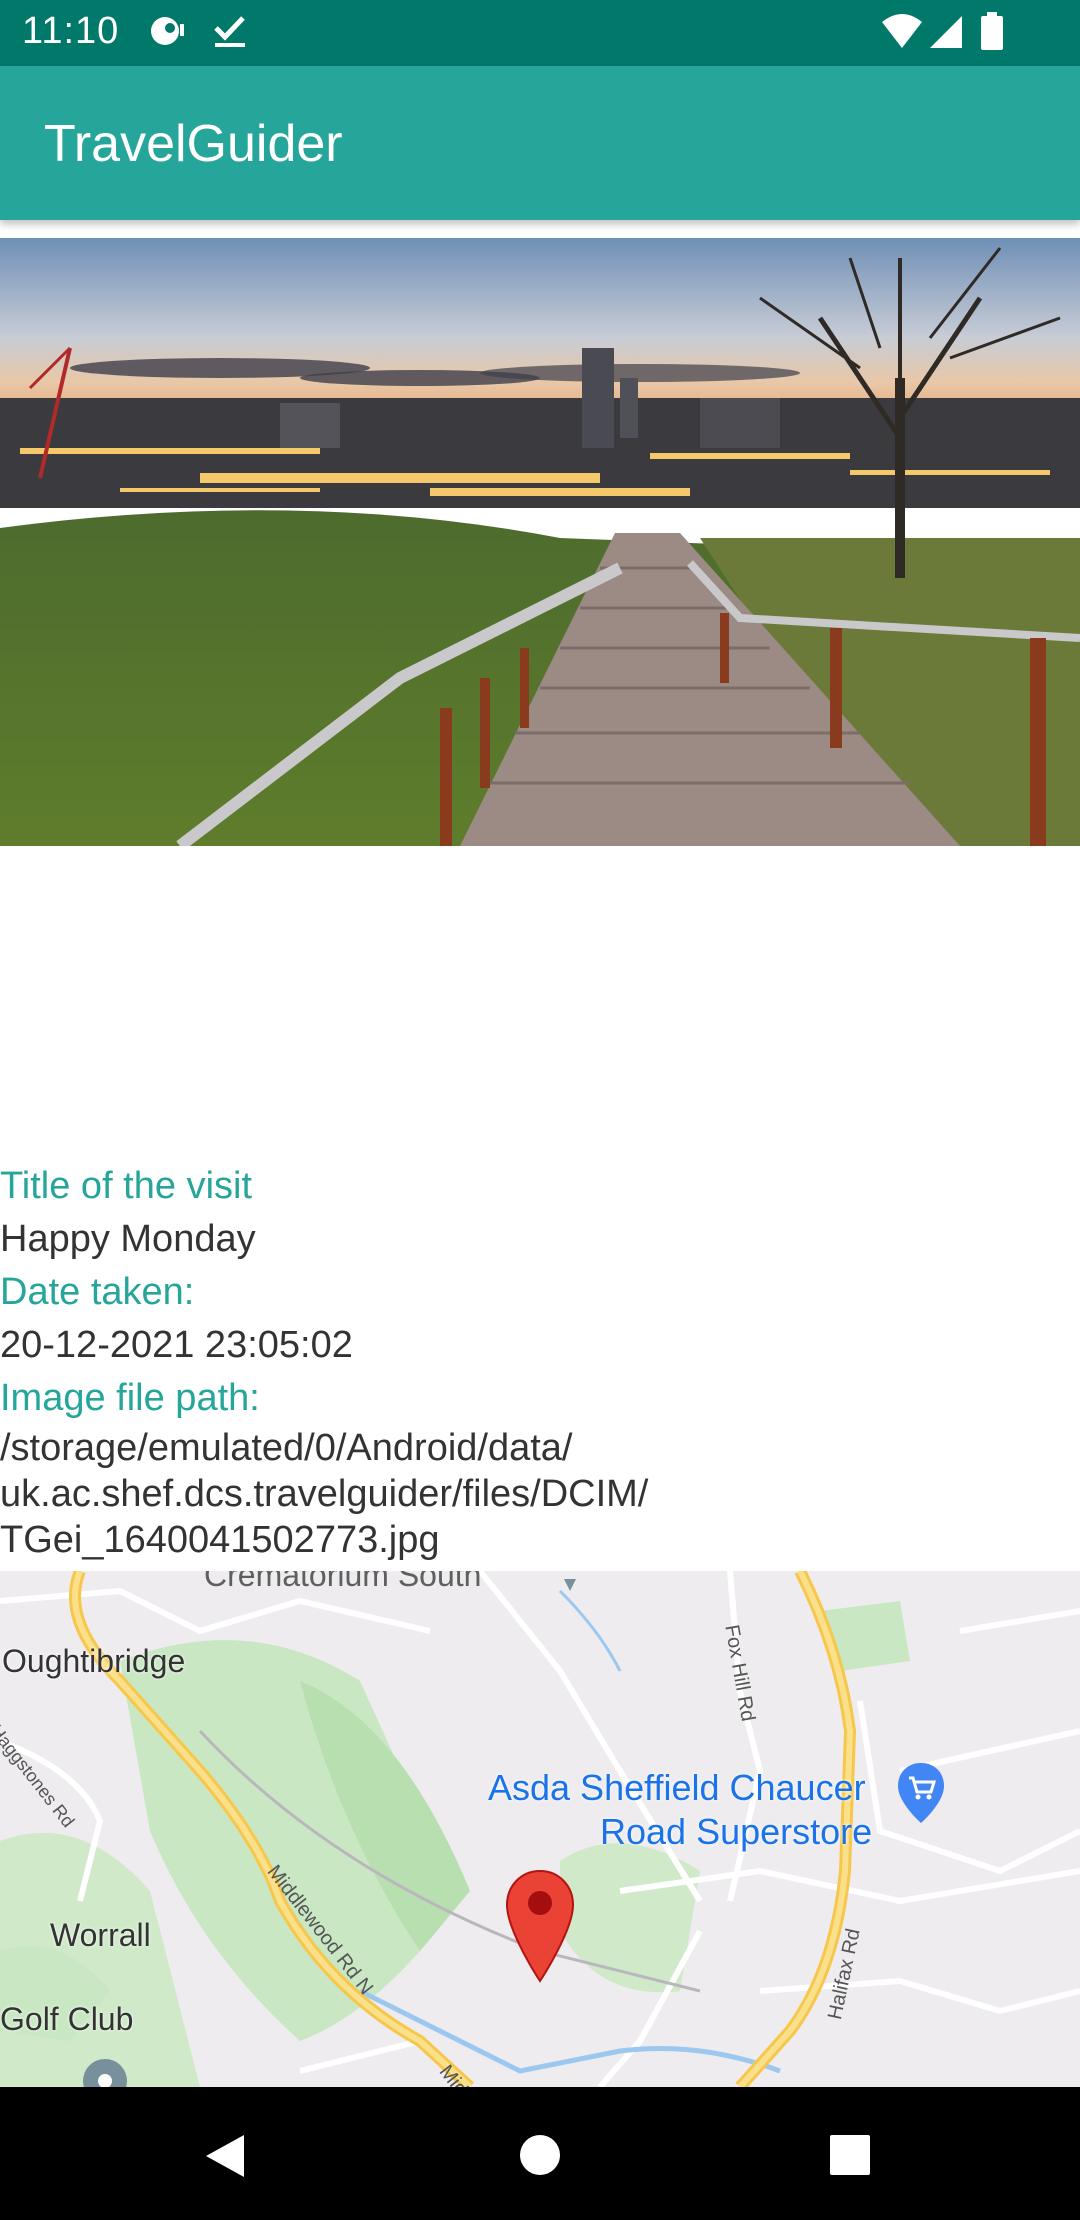 This screenshot has height=2220, width=1080. What do you see at coordinates (230, 33) in the screenshot?
I see `check-icon` at bounding box center [230, 33].